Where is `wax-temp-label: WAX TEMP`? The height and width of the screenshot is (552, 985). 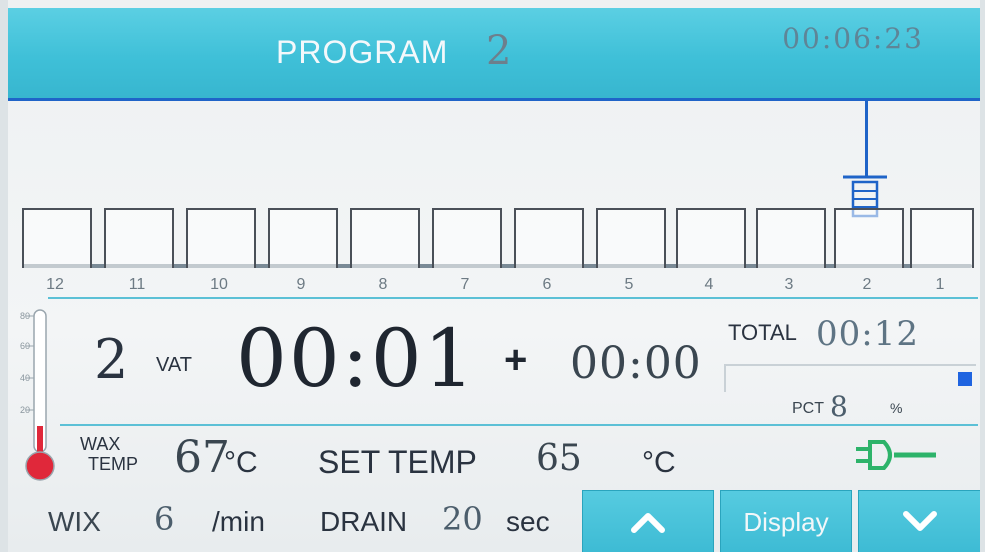
wax-temp-label: WAX TEMP is located at coordinates (109, 454).